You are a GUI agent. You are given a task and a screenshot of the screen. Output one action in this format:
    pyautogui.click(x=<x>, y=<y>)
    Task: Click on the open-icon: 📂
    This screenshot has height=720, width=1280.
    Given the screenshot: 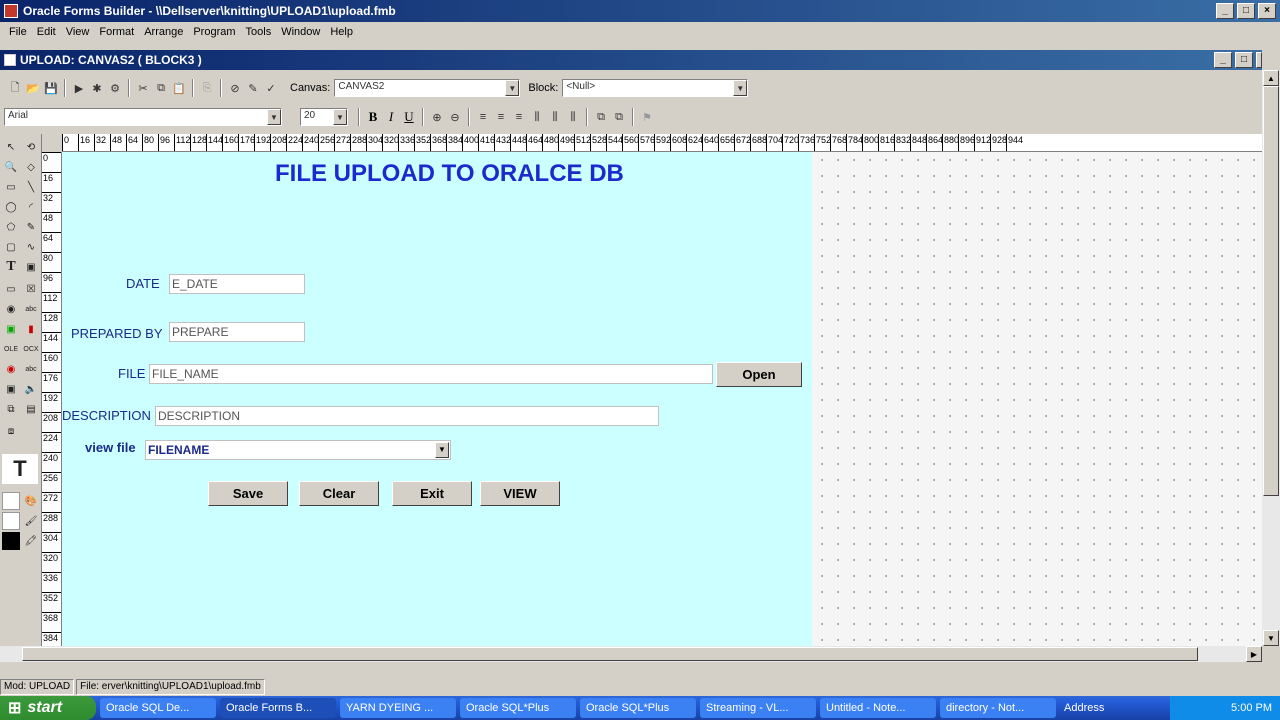 What is the action you would take?
    pyautogui.click(x=33, y=88)
    